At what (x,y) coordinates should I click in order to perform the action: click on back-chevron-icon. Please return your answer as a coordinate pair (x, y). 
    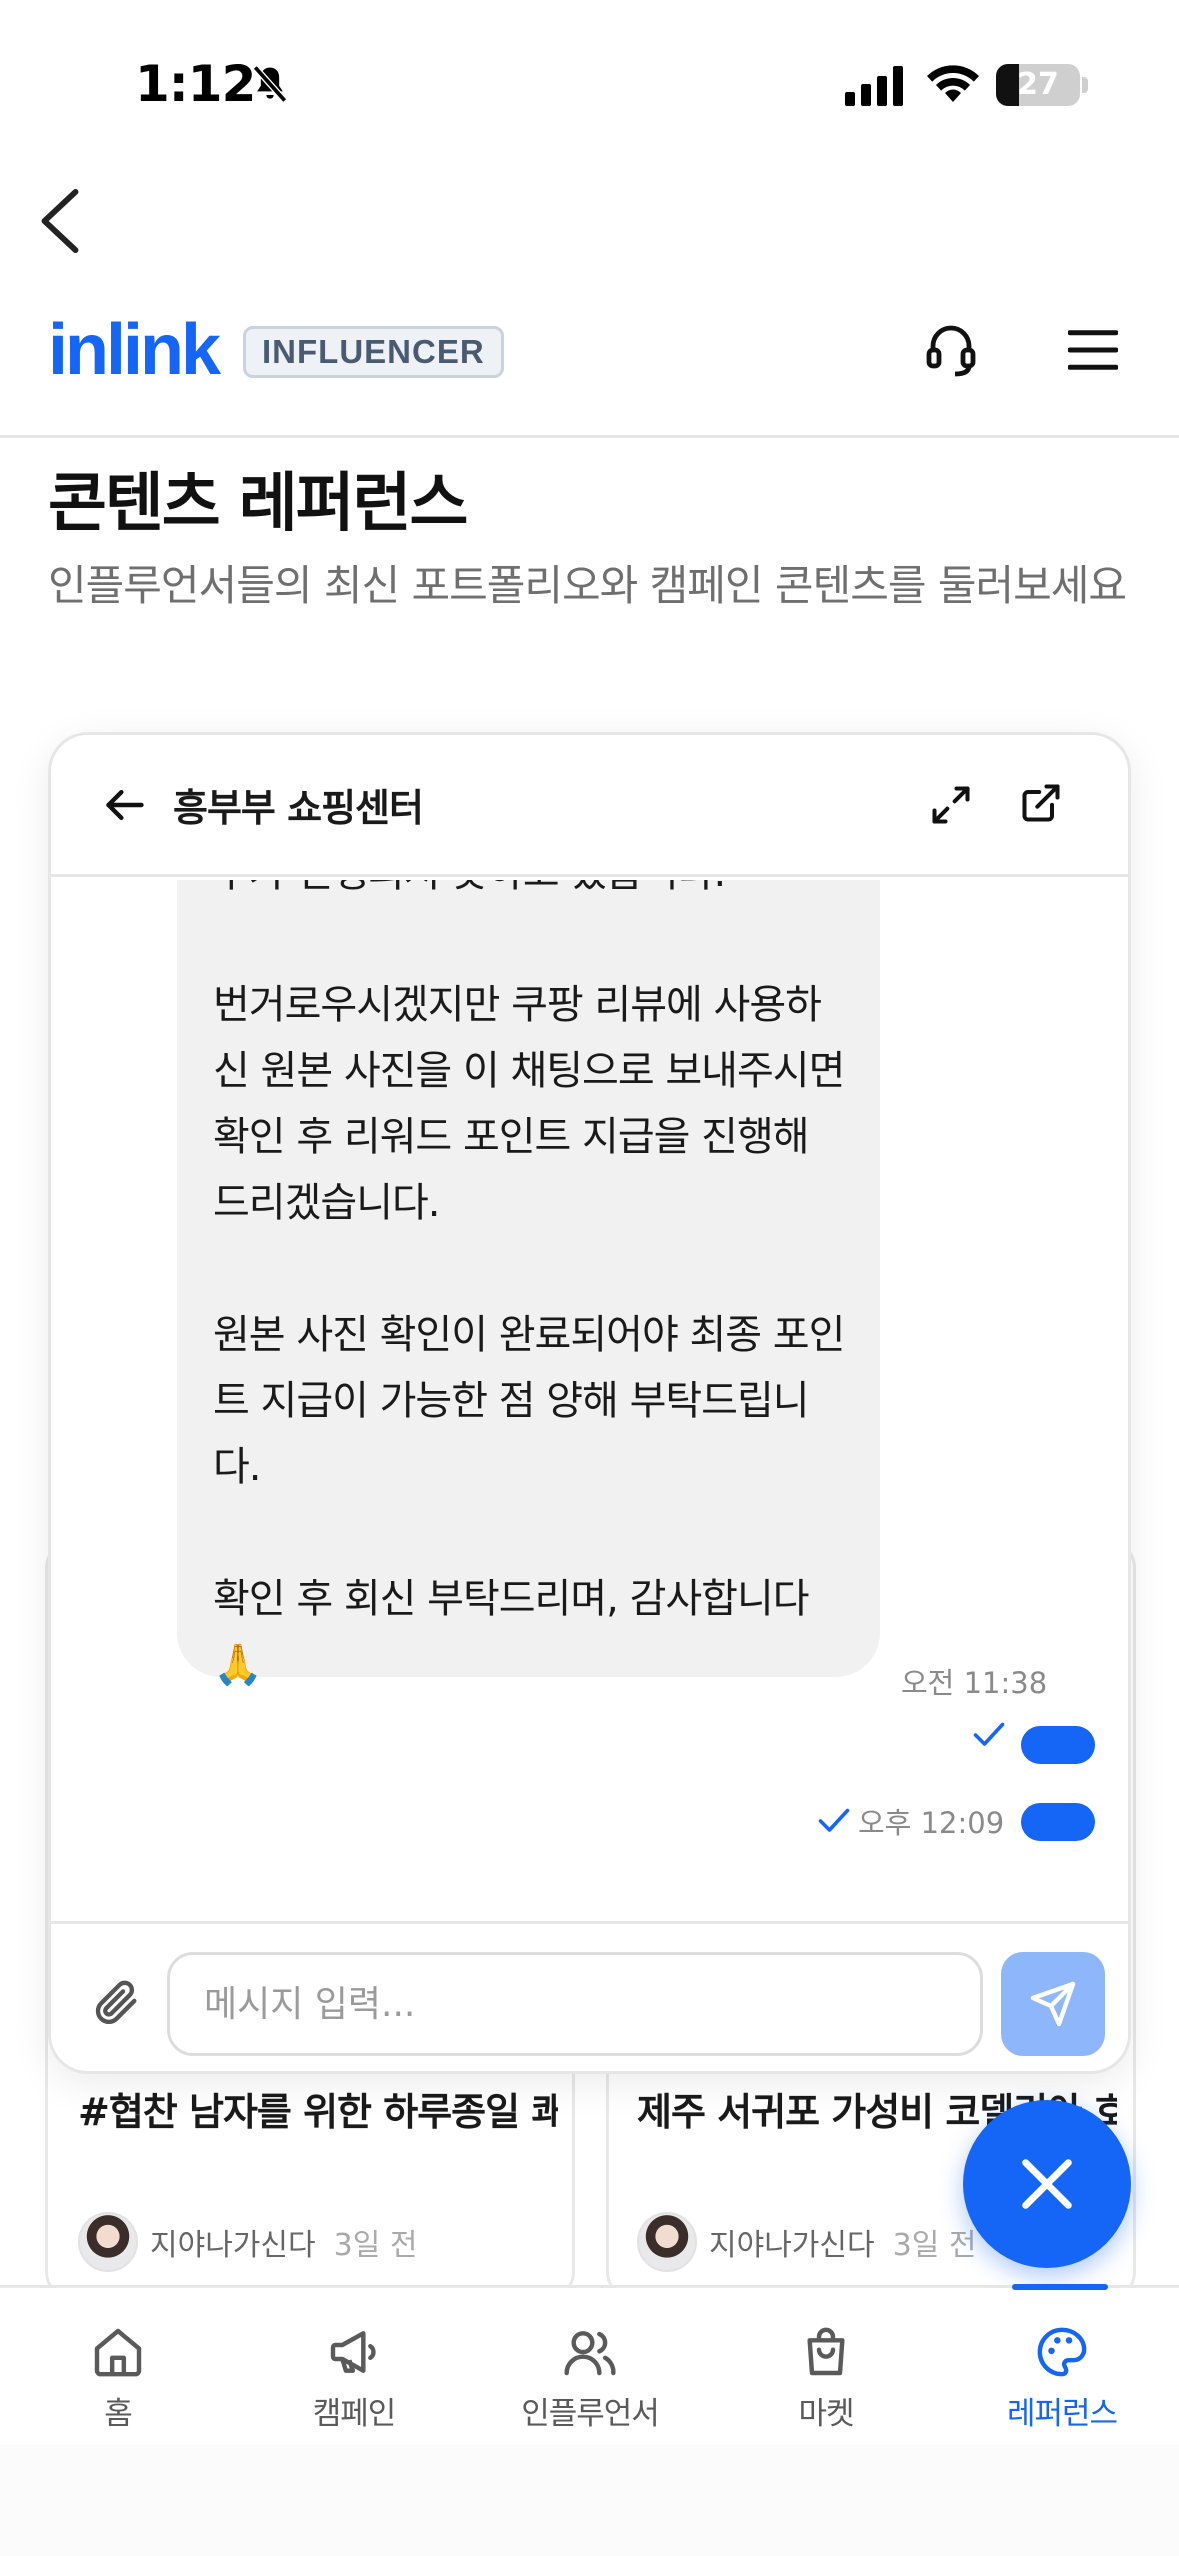
    Looking at the image, I should click on (60, 221).